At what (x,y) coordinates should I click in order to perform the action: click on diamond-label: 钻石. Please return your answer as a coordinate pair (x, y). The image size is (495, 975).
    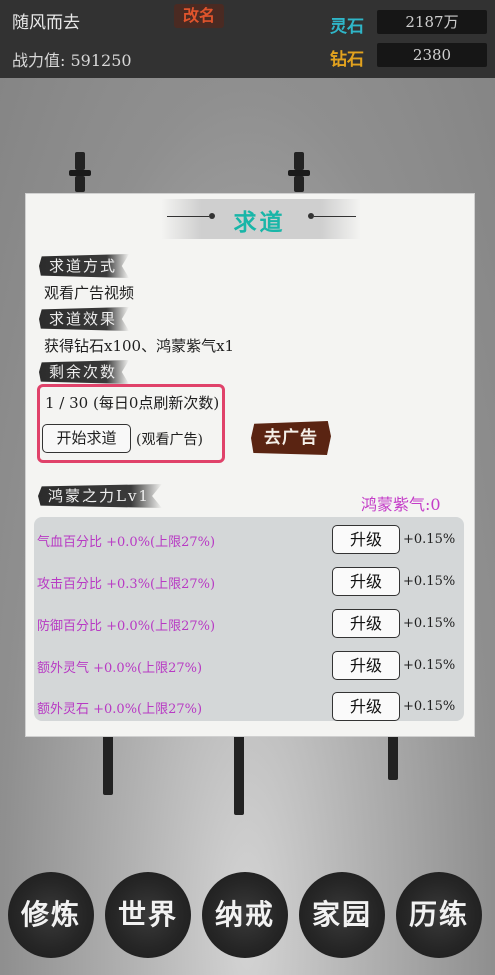
    Looking at the image, I should click on (347, 60).